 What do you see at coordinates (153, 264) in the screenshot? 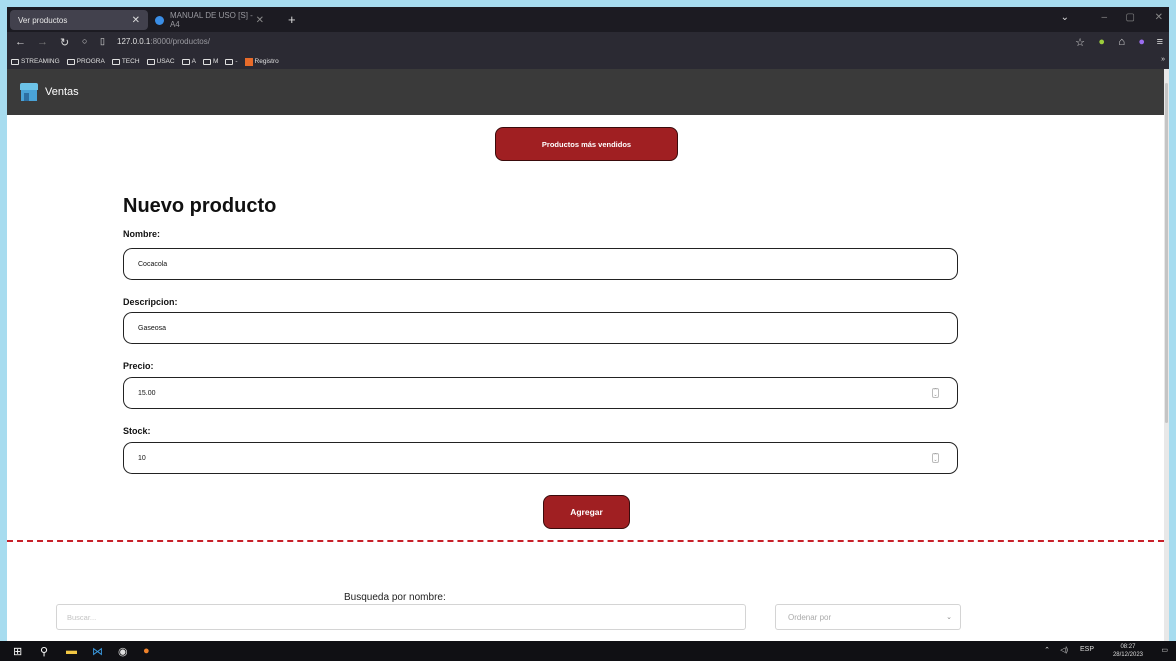
I see `nombre-value: Cocacola` at bounding box center [153, 264].